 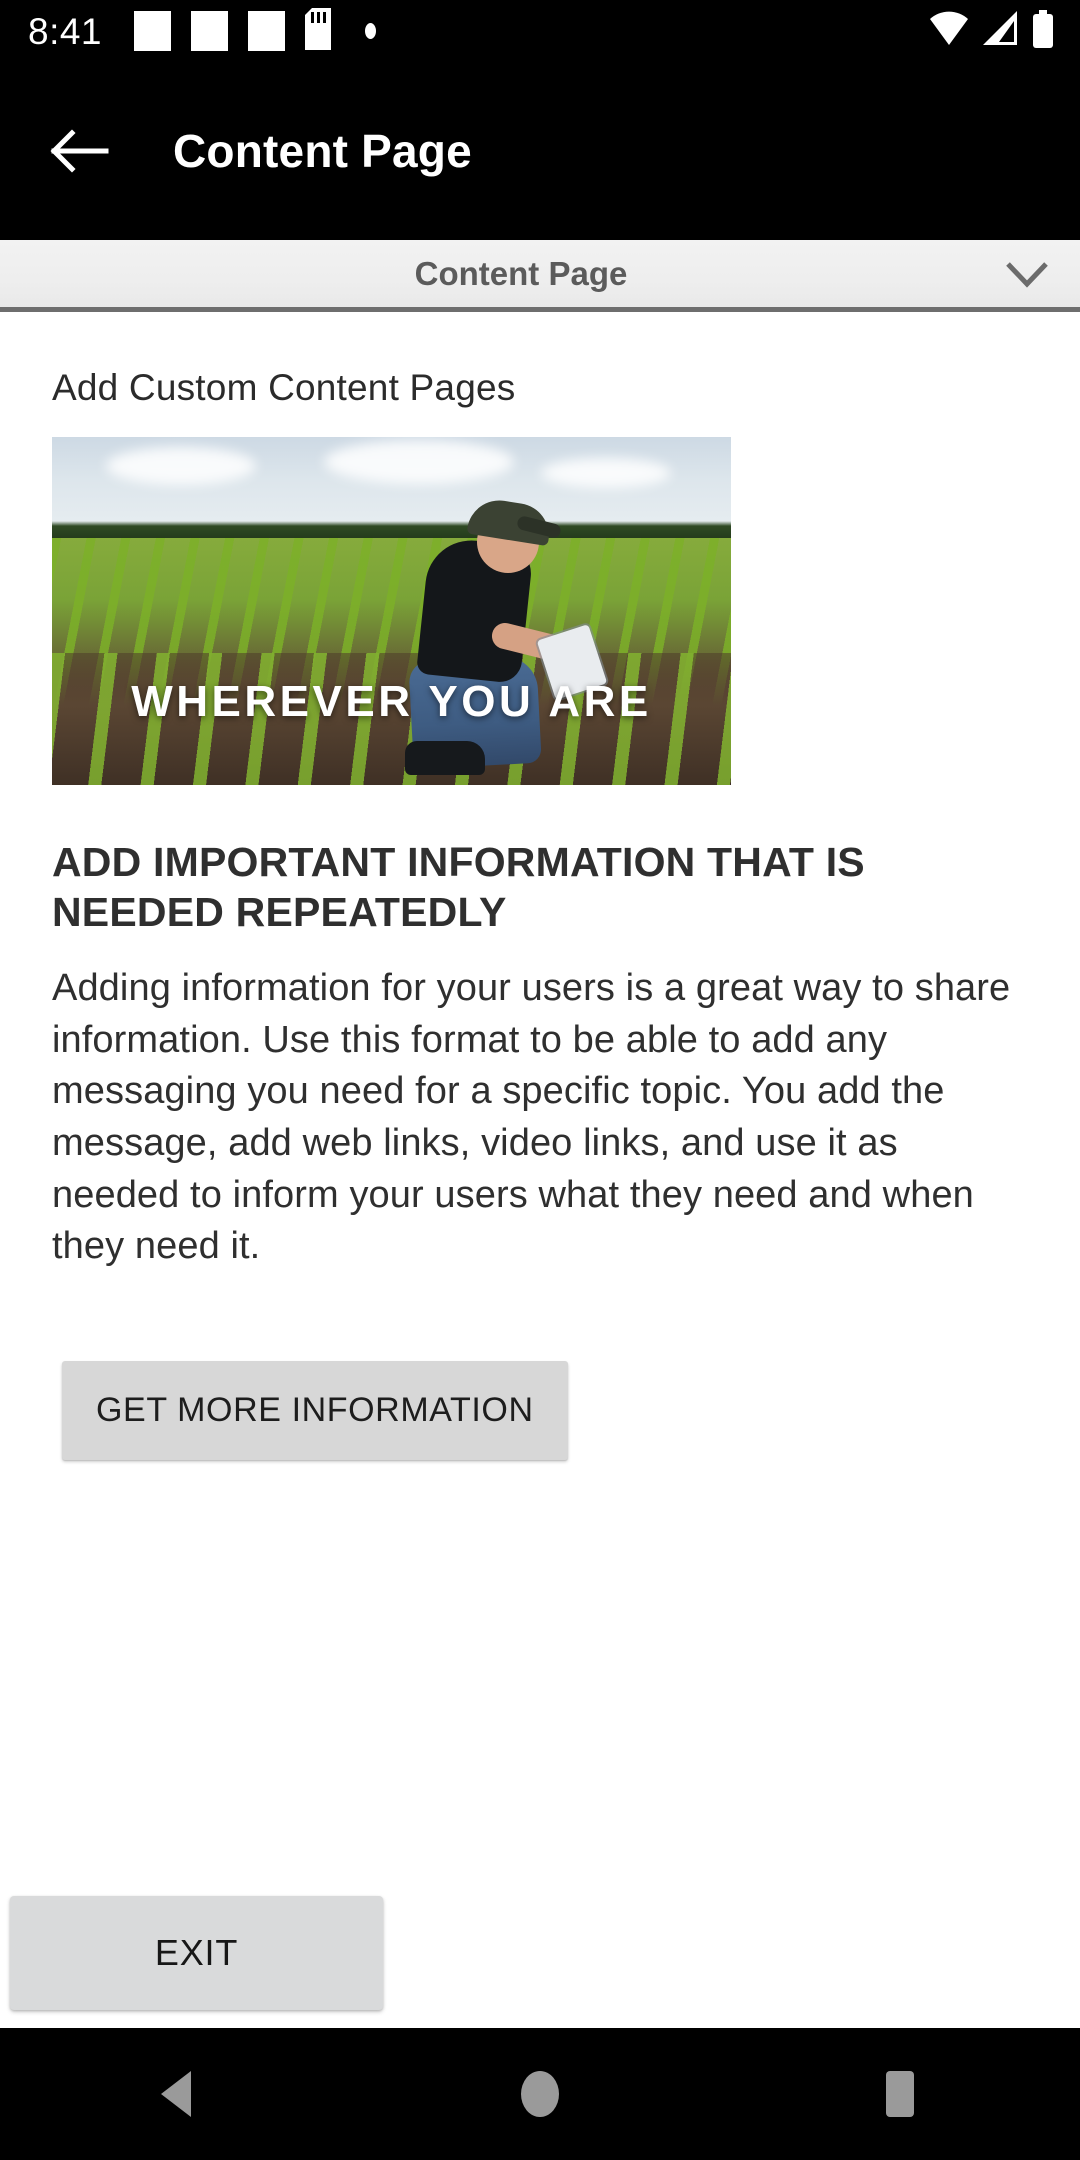 I want to click on hero-overlay-text: WHEREVER YOU ARE, so click(x=391, y=702).